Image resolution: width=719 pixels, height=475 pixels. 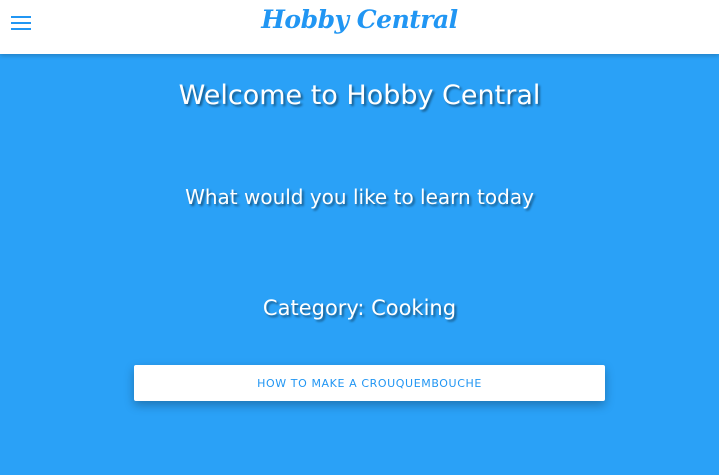 I want to click on lesson-button-croquembouche: HOW TO MAKE A CROUQUEMBOUCHE, so click(x=369, y=383).